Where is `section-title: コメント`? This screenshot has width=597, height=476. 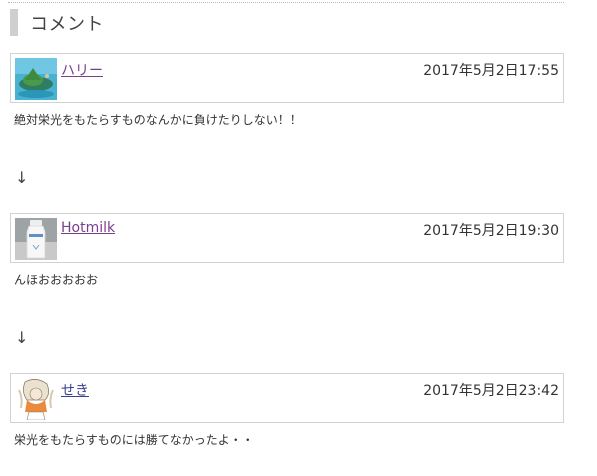
section-title: コメント is located at coordinates (67, 24).